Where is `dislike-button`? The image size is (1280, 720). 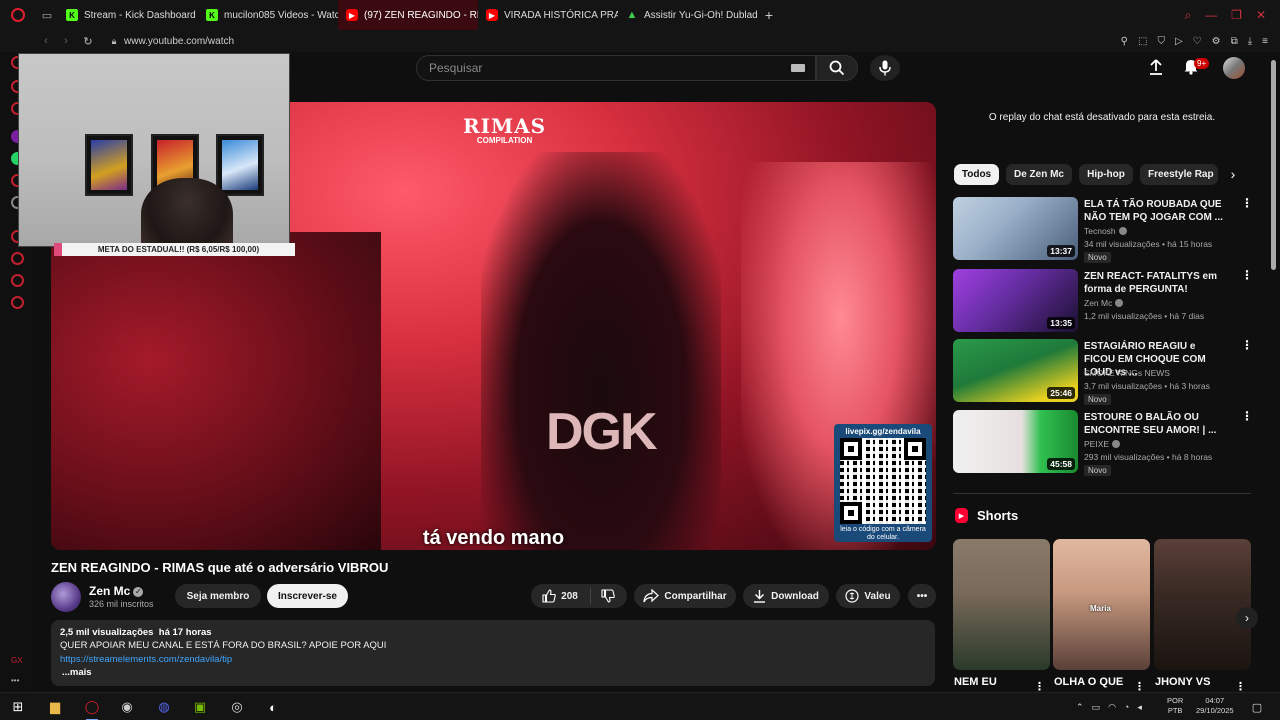
dislike-button is located at coordinates (608, 596).